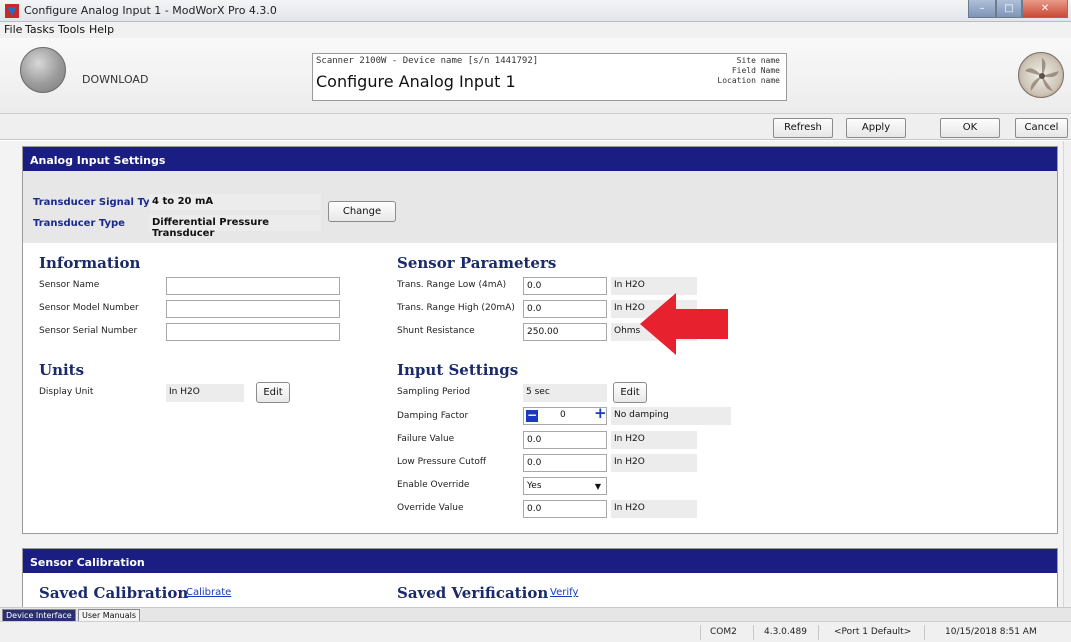 This screenshot has height=642, width=1071. Describe the element at coordinates (98, 202) in the screenshot. I see `signal-type-label: Transducer Signal Type` at that location.